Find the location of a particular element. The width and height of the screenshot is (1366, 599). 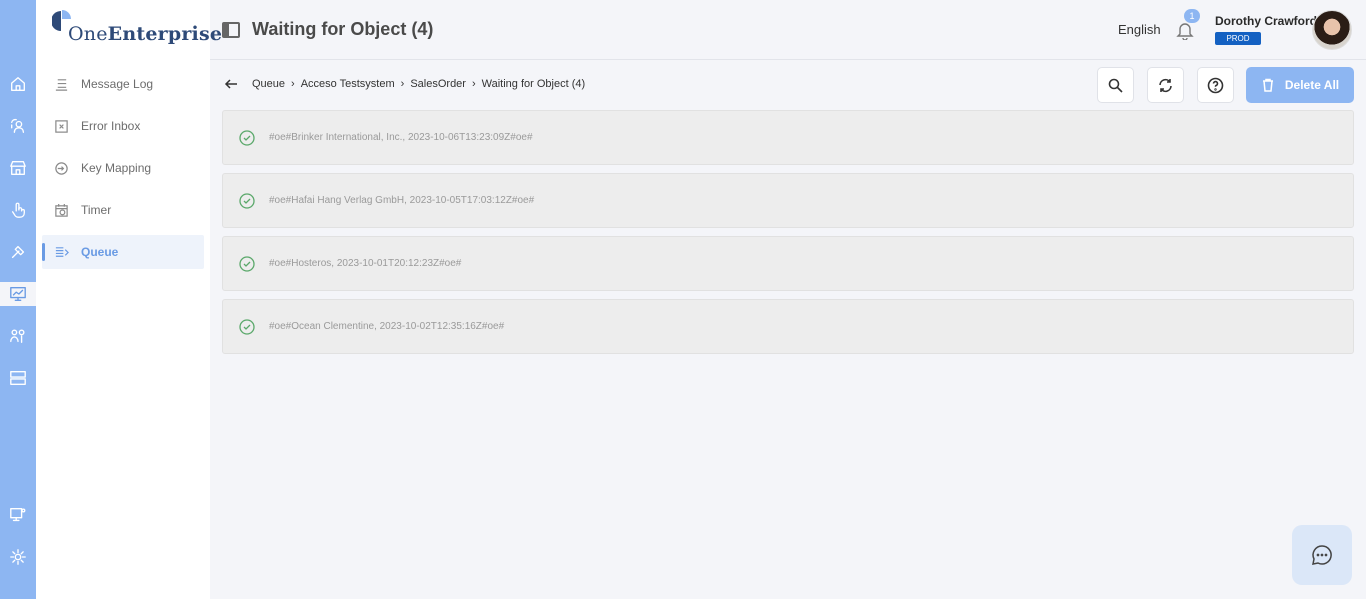

search-button is located at coordinates (1115, 85).